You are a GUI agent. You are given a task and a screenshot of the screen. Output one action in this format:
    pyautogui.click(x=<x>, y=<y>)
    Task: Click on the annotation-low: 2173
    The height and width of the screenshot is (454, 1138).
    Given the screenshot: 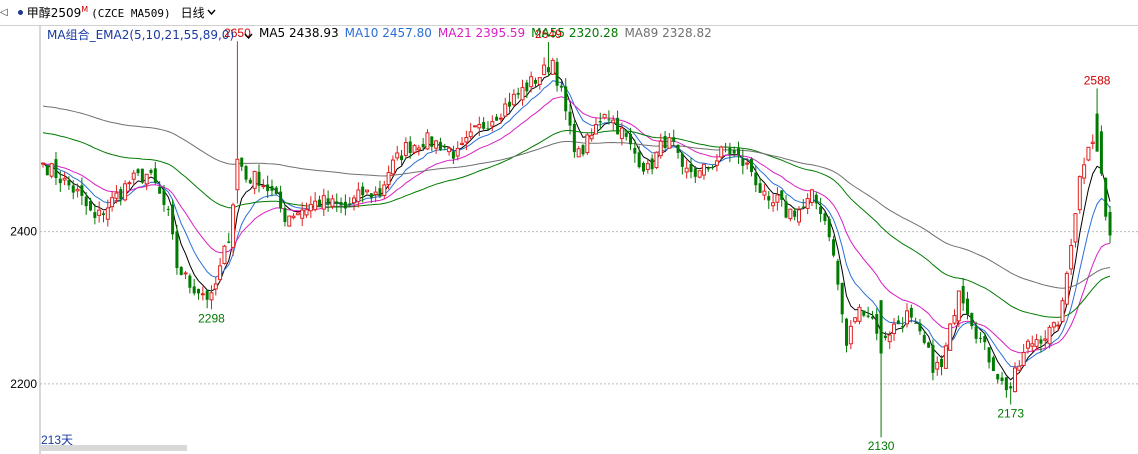 What is the action you would take?
    pyautogui.click(x=1010, y=413)
    